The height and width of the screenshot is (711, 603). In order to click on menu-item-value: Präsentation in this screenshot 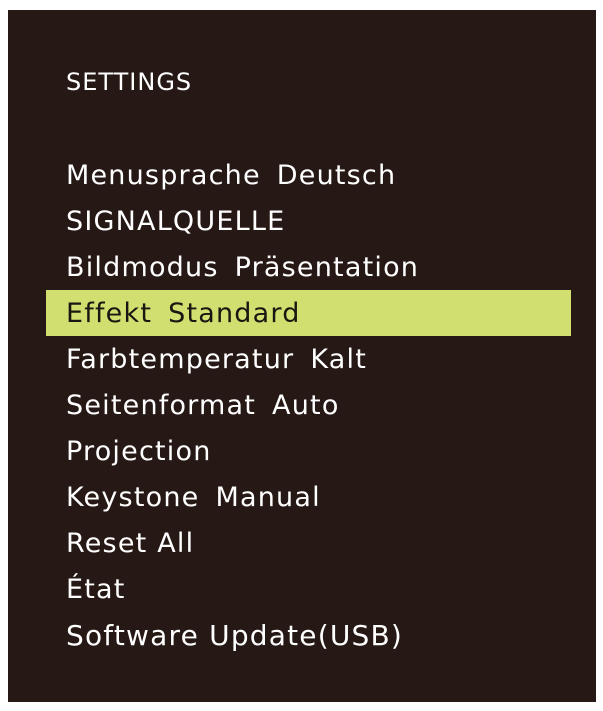, I will do `click(327, 267)`.